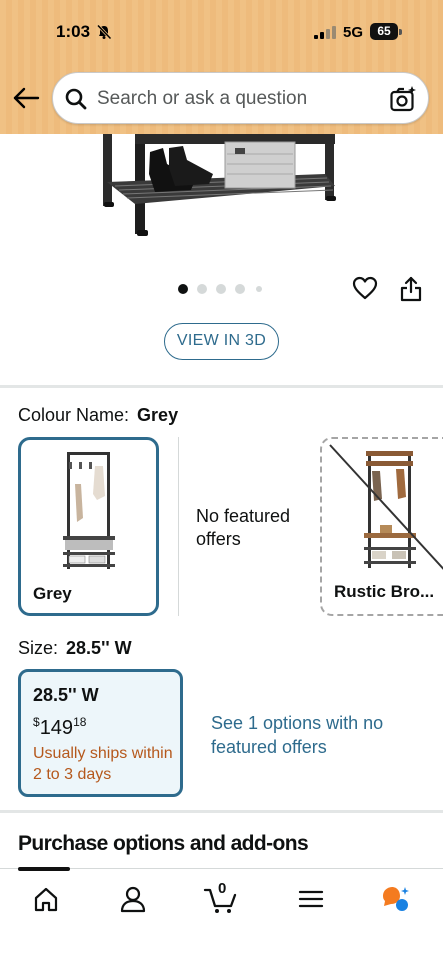 Image resolution: width=443 pixels, height=960 pixels. I want to click on no-featured-offers-text: No featured offers, so click(243, 527).